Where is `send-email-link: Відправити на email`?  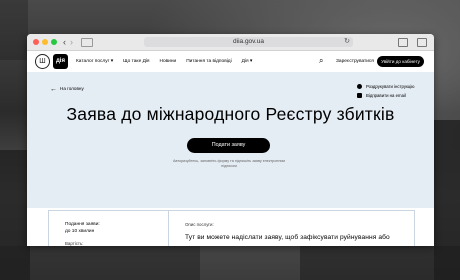
send-email-link: Відправити на email is located at coordinates (386, 95).